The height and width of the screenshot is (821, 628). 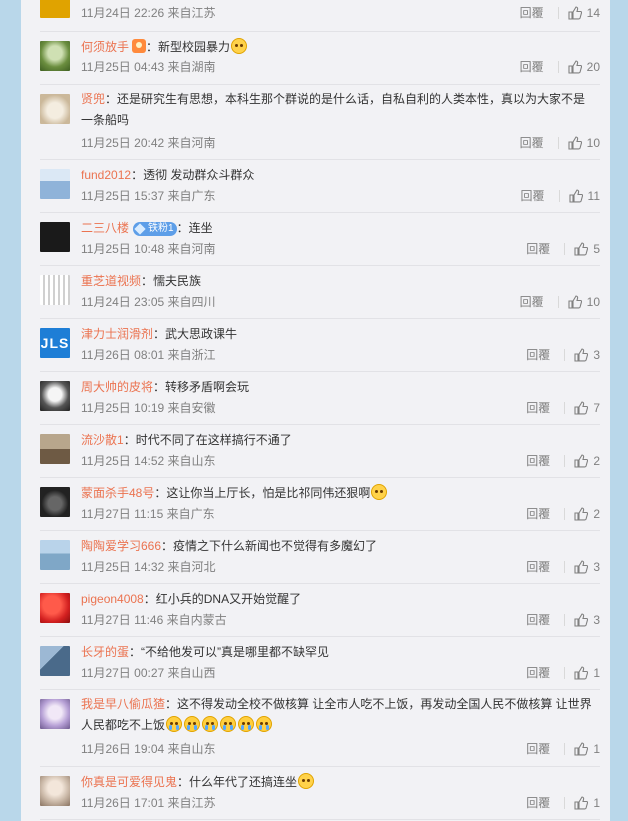 What do you see at coordinates (105, 228) in the screenshot?
I see `username: 二三八楼` at bounding box center [105, 228].